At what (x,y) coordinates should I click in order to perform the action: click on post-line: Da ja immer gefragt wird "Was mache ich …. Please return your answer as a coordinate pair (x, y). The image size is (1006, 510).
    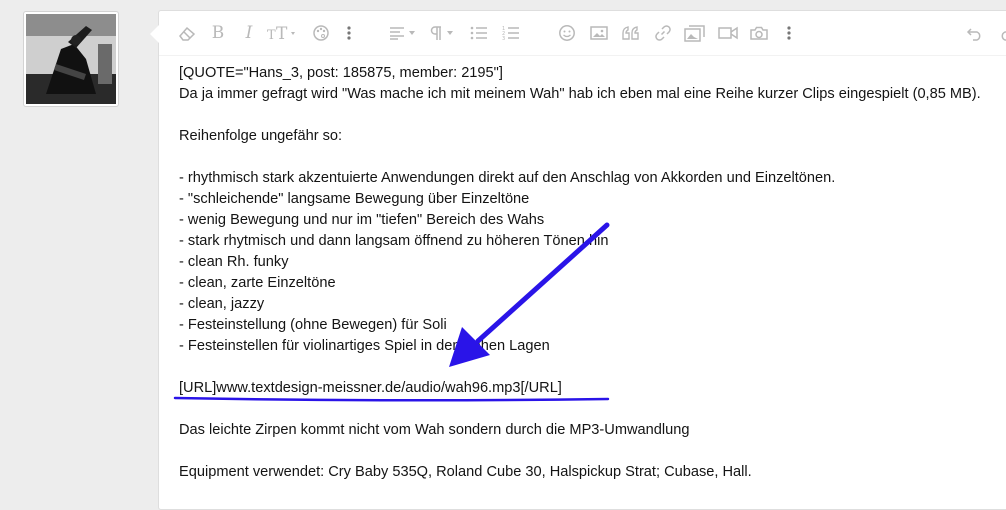
    Looking at the image, I should click on (580, 94).